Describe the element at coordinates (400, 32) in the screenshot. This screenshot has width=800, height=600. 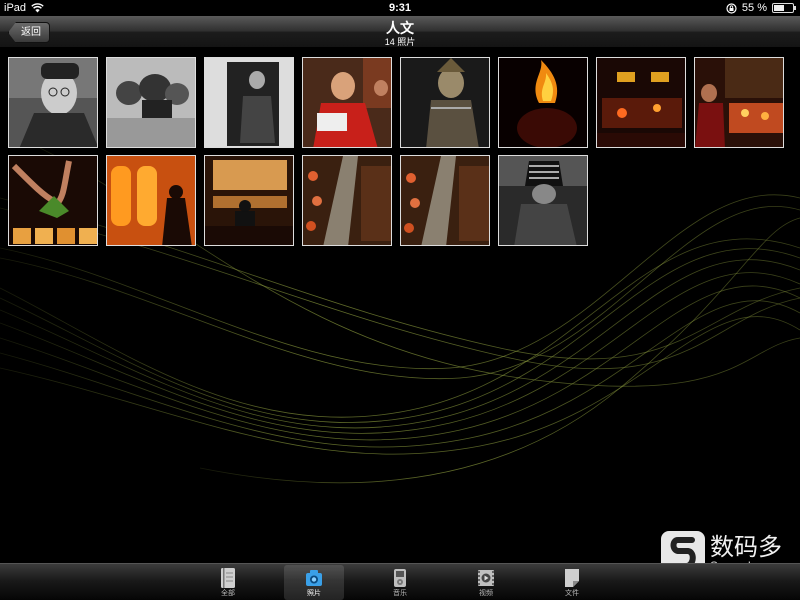
I see `navigation-bar: 返回 人文 14 照片` at that location.